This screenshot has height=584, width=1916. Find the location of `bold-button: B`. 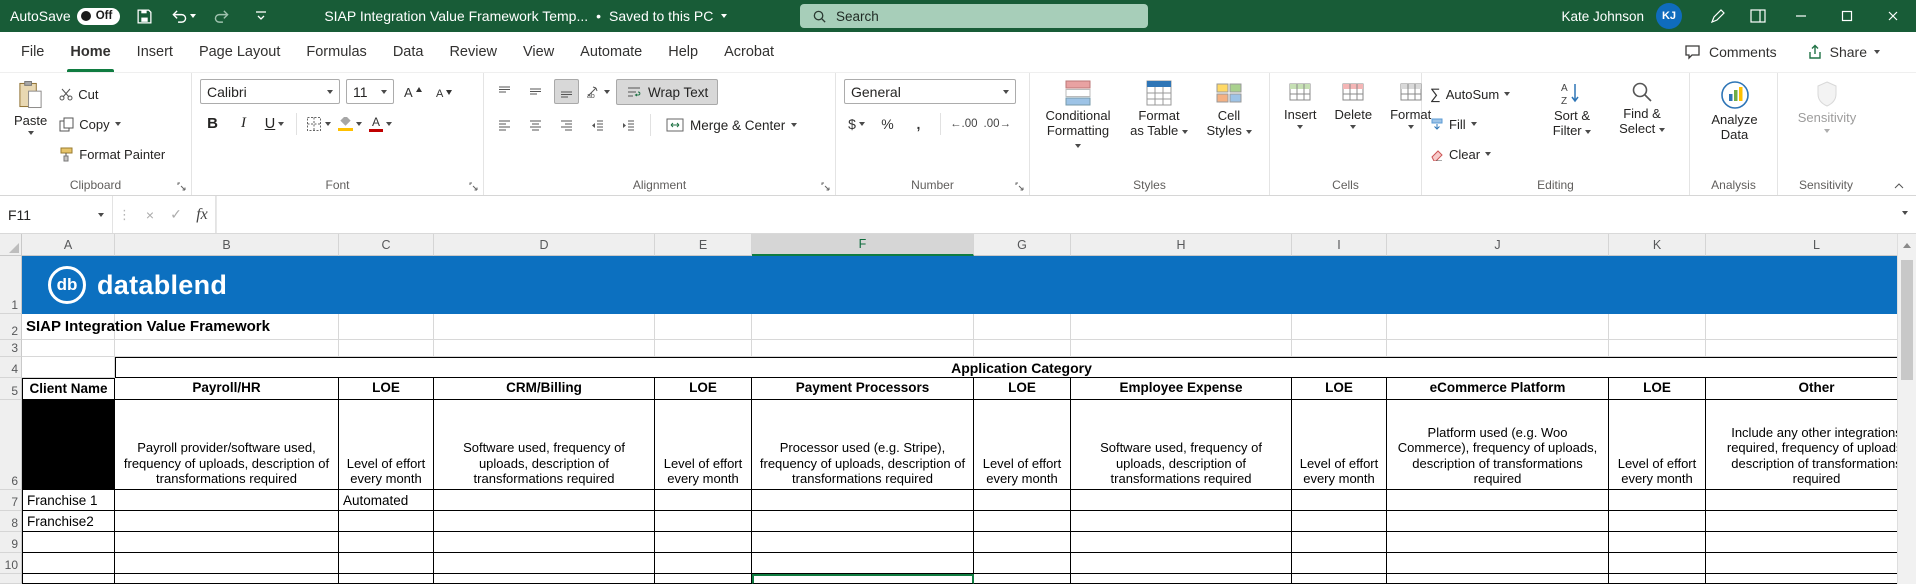

bold-button: B is located at coordinates (212, 123).